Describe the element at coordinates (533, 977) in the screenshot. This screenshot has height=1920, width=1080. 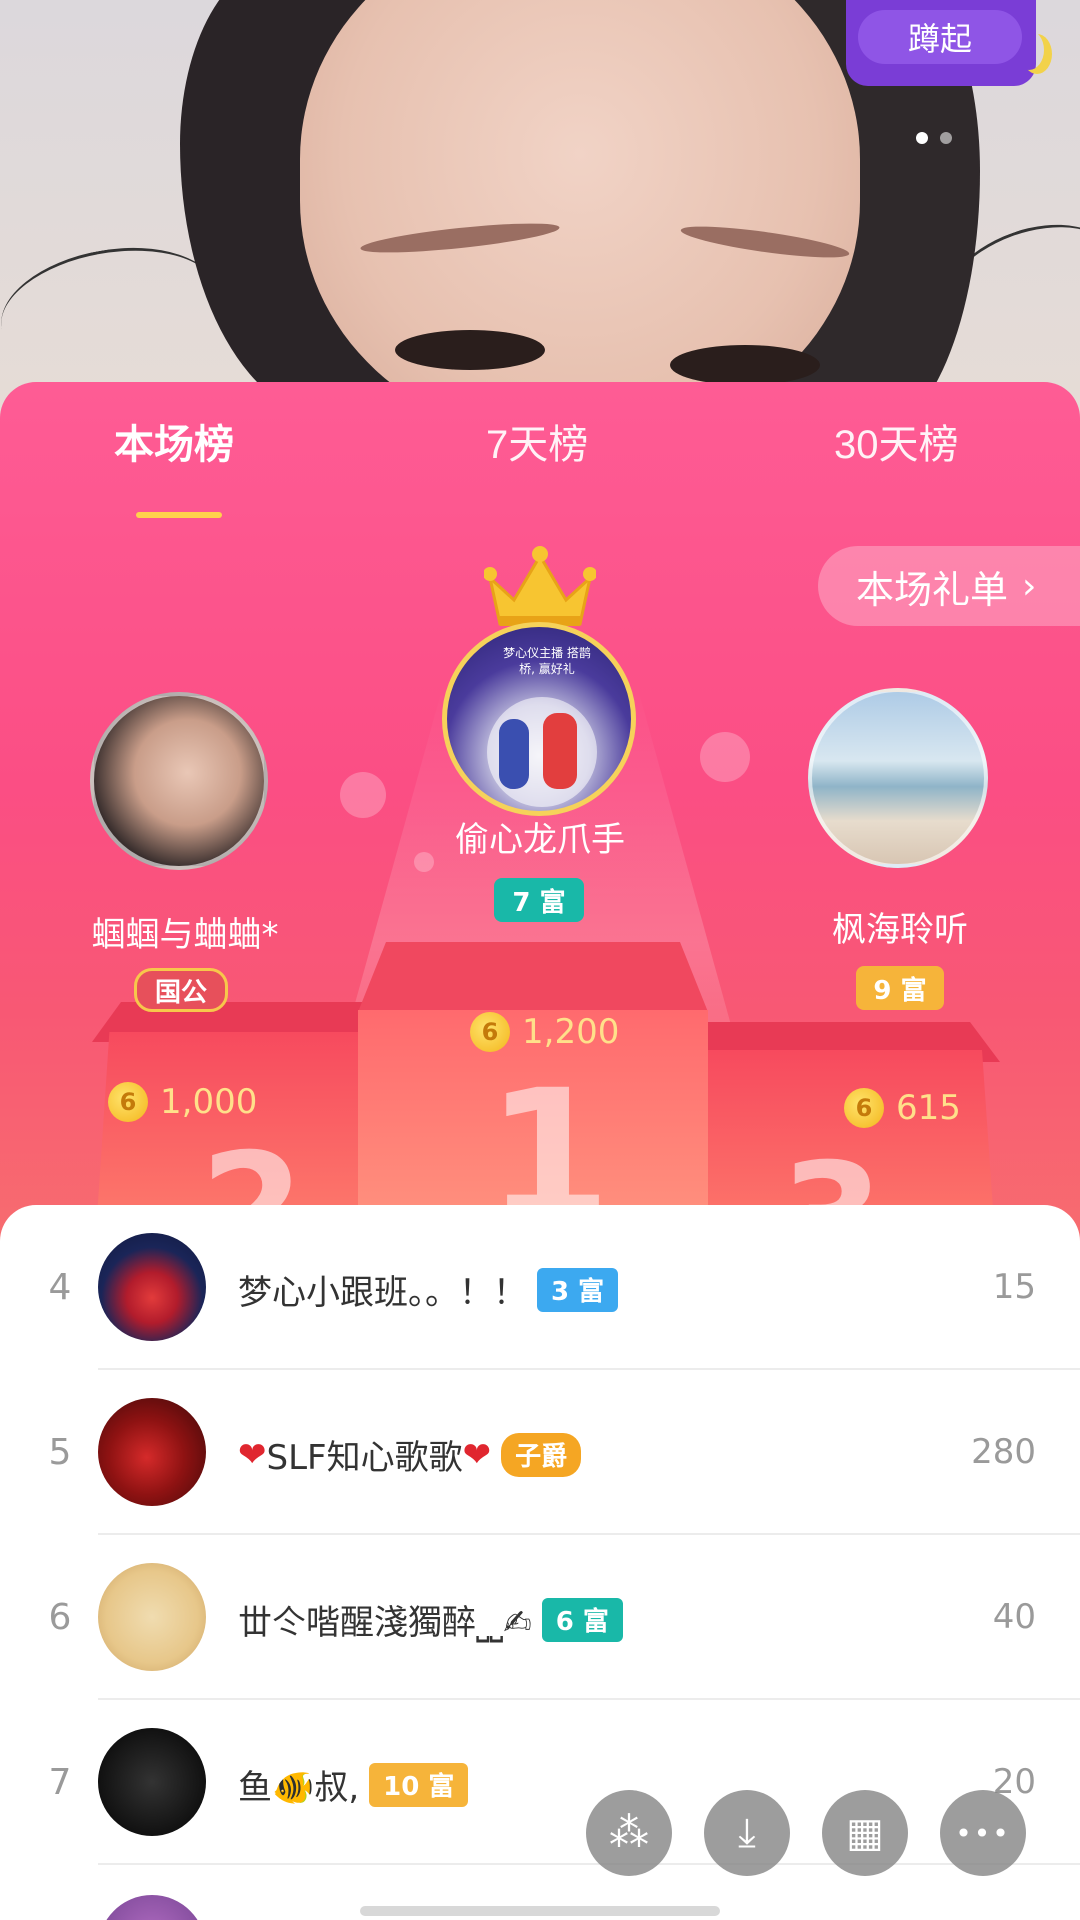
I see `podium-1-top` at that location.